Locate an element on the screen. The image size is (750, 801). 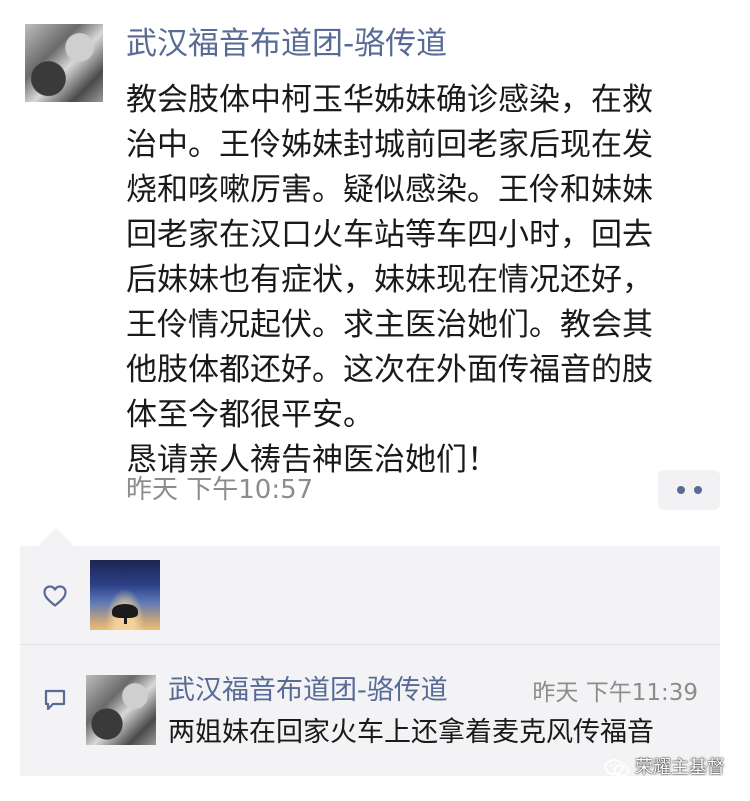
post-text-line: 回老家在汉口火车站等车四小时，回去 is located at coordinates (389, 235).